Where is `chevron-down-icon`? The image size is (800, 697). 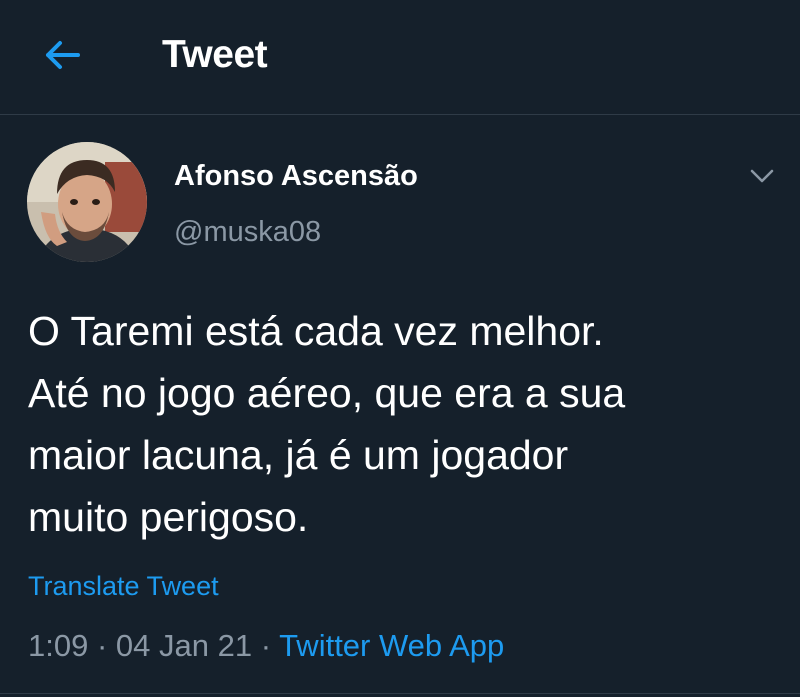
chevron-down-icon is located at coordinates (762, 176).